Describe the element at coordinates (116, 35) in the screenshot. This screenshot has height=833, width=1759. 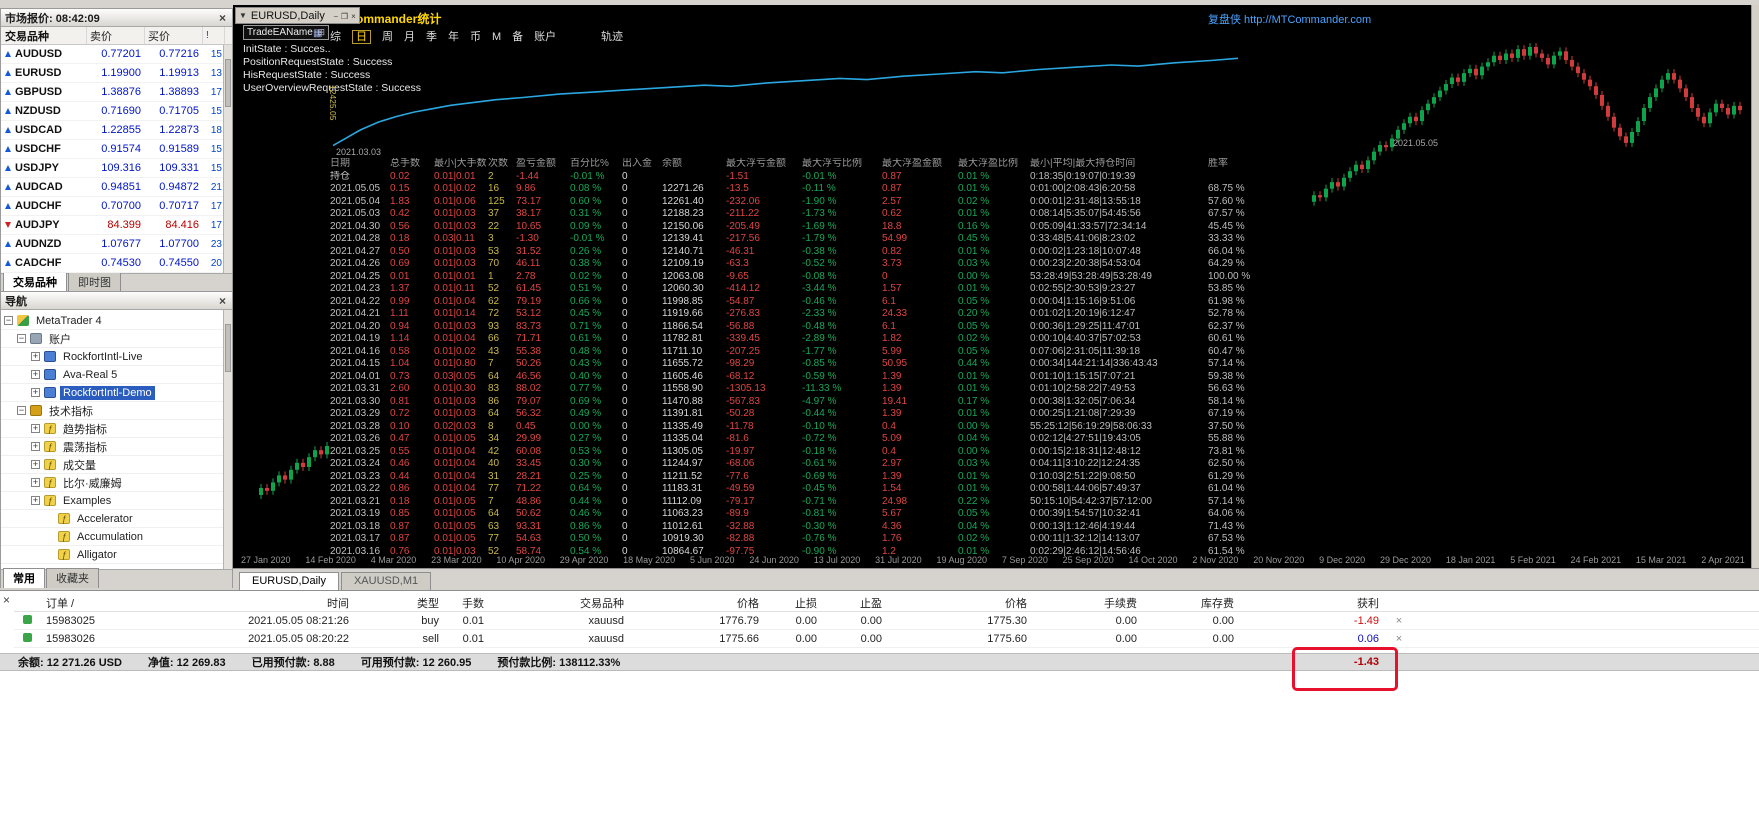
I see `column-bid: 卖价` at that location.